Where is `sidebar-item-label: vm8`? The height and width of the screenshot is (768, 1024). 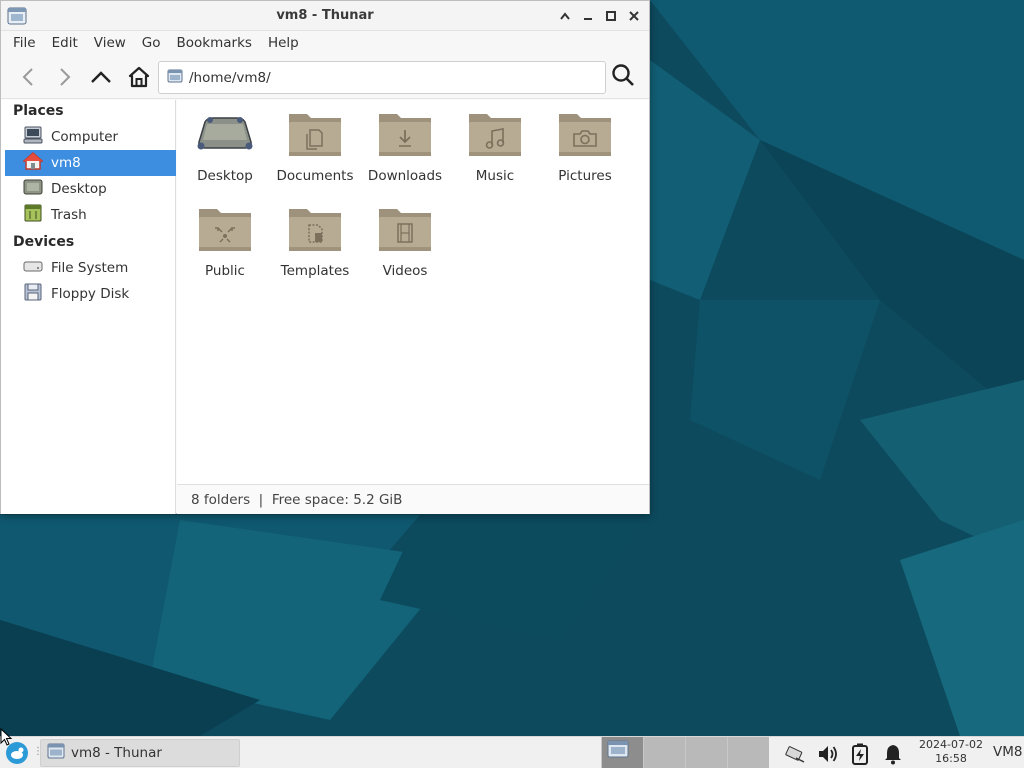 sidebar-item-label: vm8 is located at coordinates (66, 163).